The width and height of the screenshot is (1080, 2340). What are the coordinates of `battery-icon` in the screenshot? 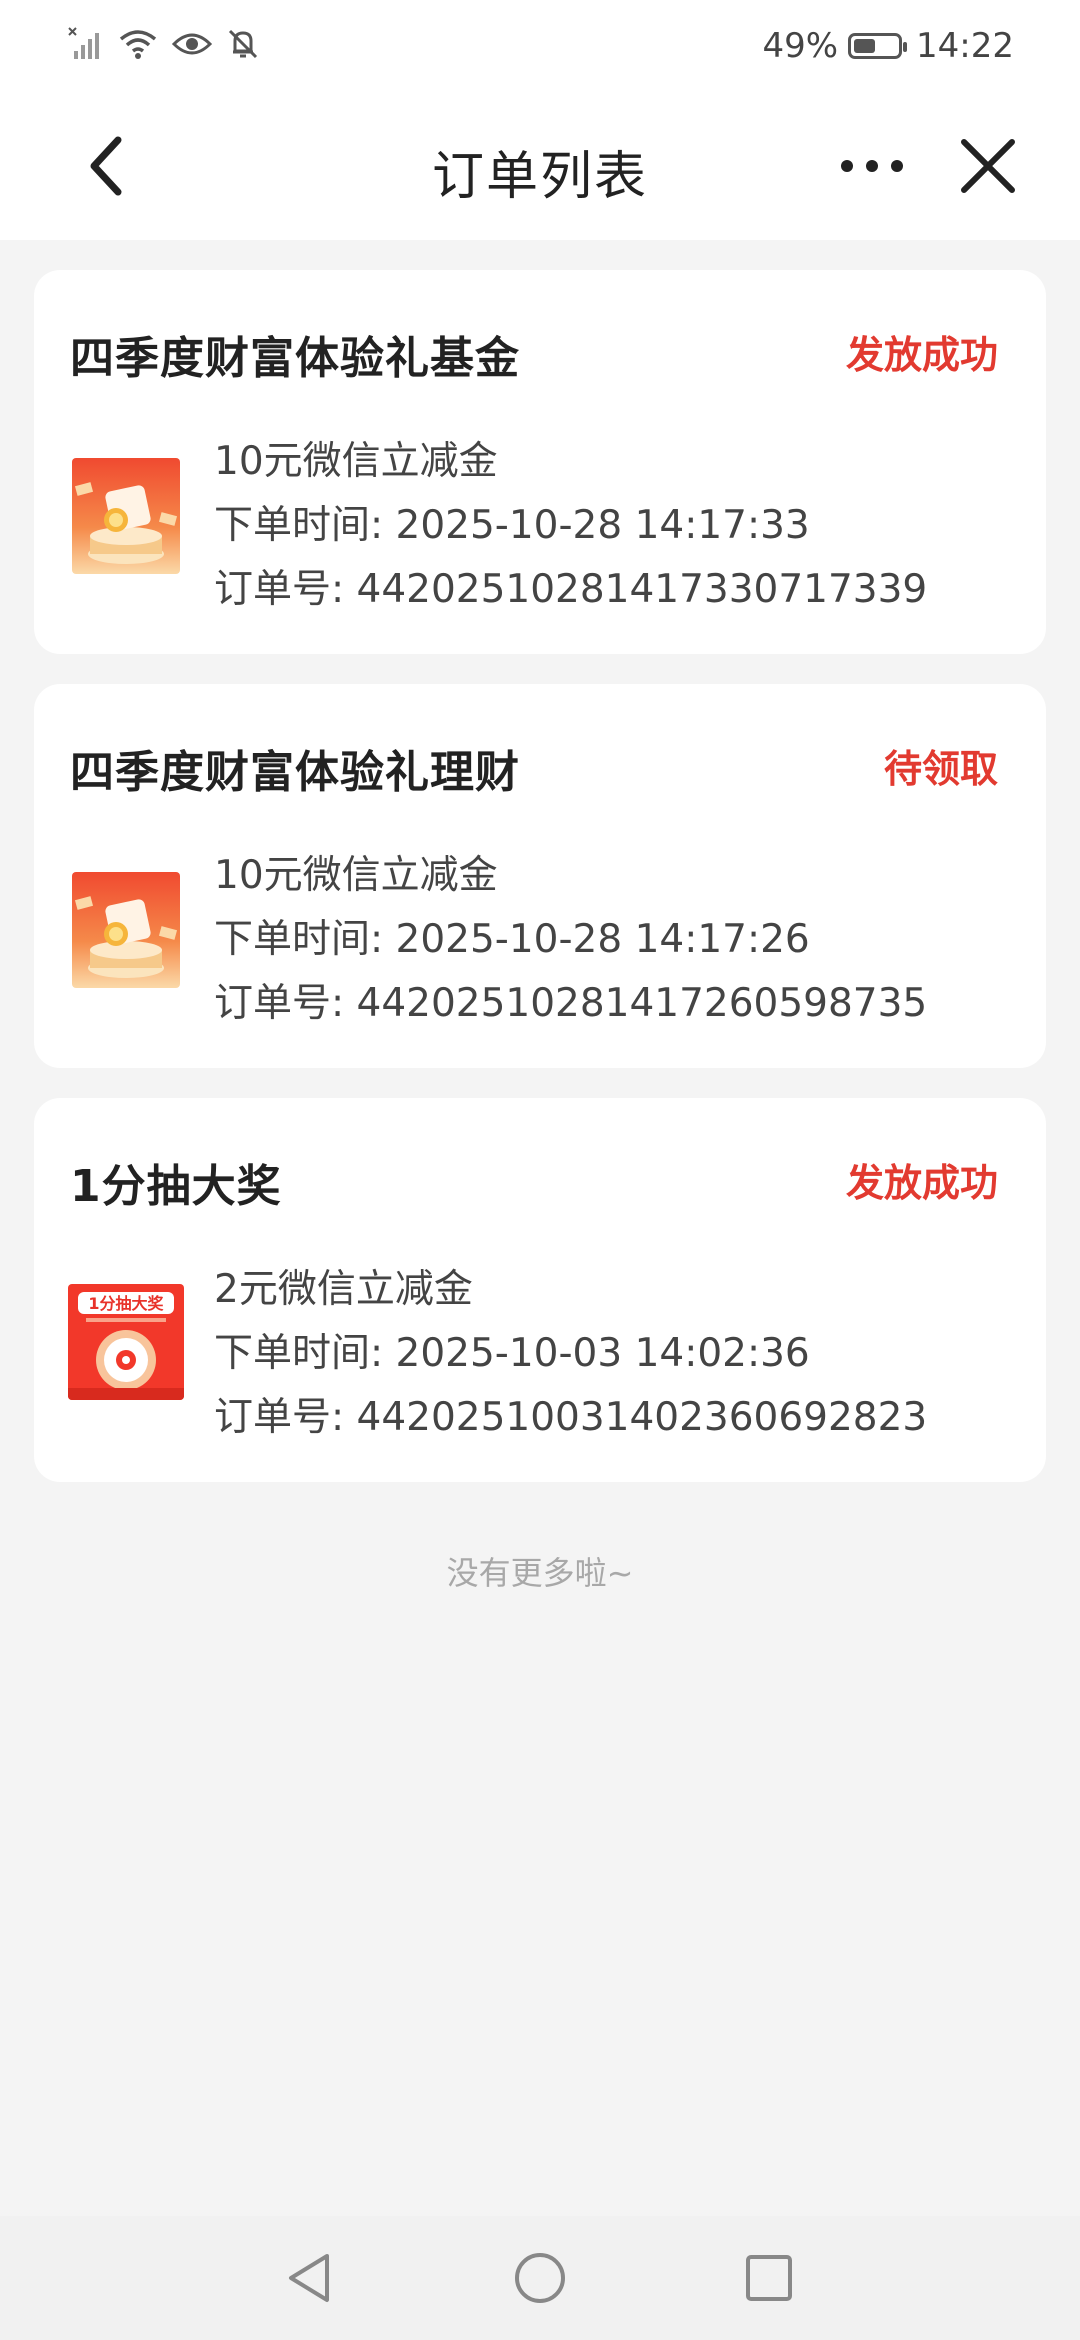 It's located at (878, 46).